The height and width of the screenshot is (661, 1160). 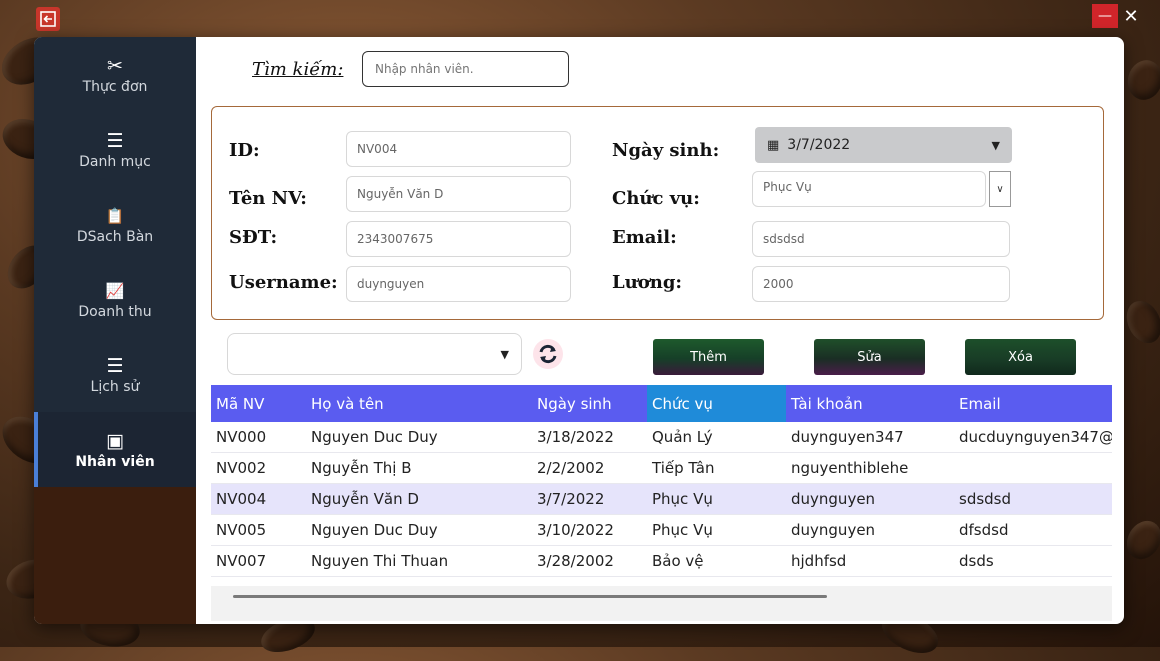 What do you see at coordinates (241, 437) in the screenshot?
I see `cell: NV000` at bounding box center [241, 437].